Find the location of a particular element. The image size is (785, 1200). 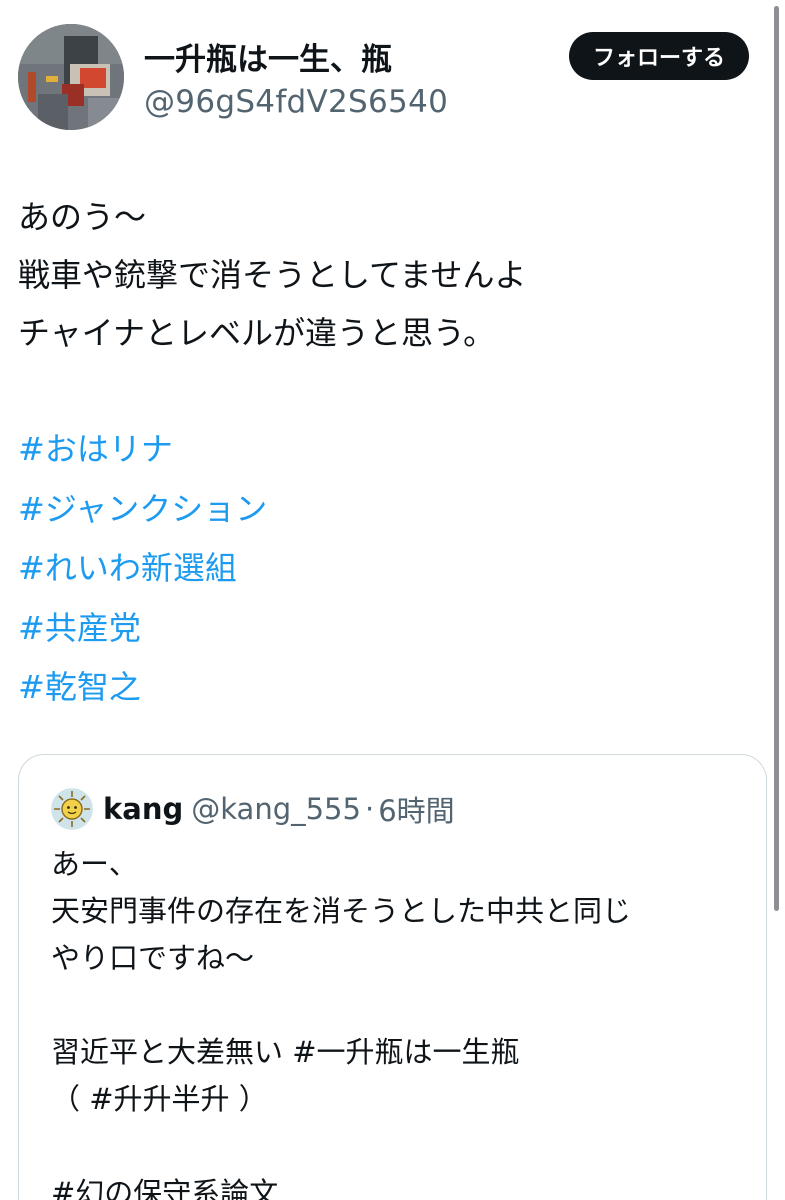

follow-button: フォローする is located at coordinates (658, 56).